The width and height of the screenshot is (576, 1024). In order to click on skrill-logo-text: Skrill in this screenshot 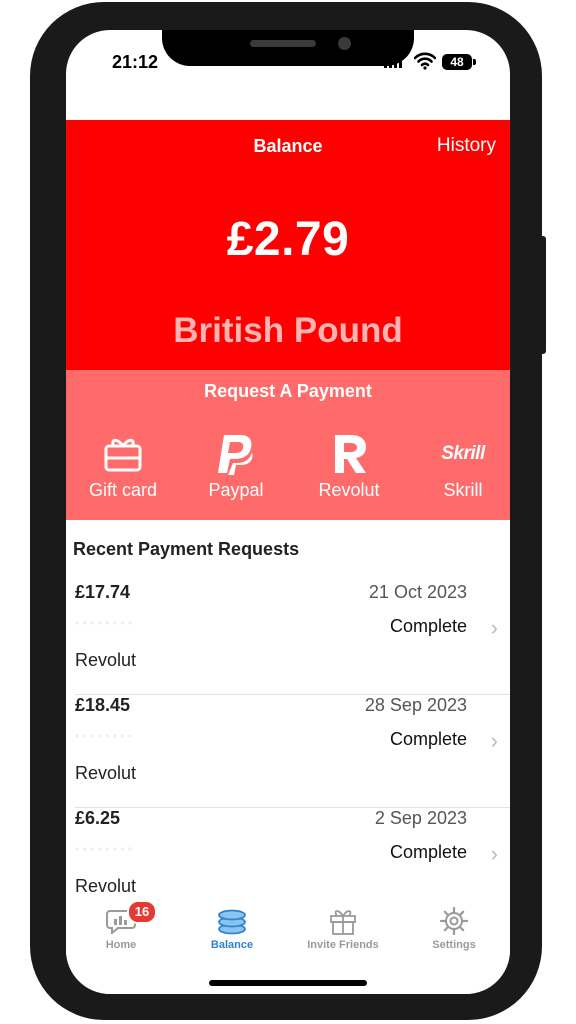, I will do `click(463, 453)`.